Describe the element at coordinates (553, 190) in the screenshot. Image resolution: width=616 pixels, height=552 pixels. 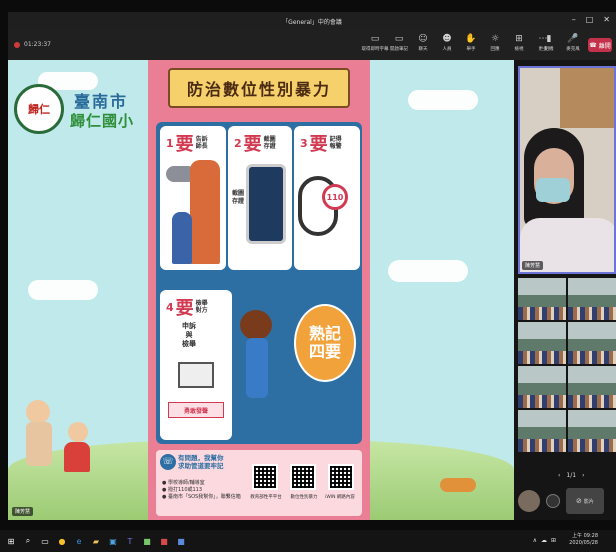
I see `face-mask` at that location.